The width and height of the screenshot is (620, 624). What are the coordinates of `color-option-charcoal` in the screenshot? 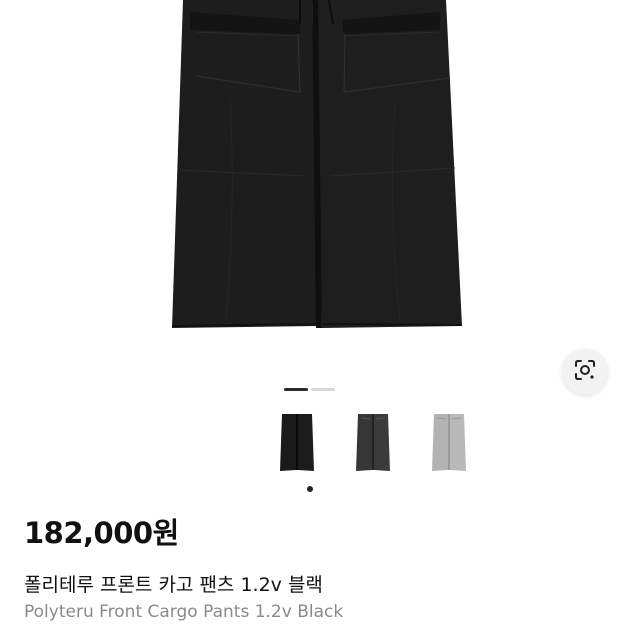 It's located at (373, 444).